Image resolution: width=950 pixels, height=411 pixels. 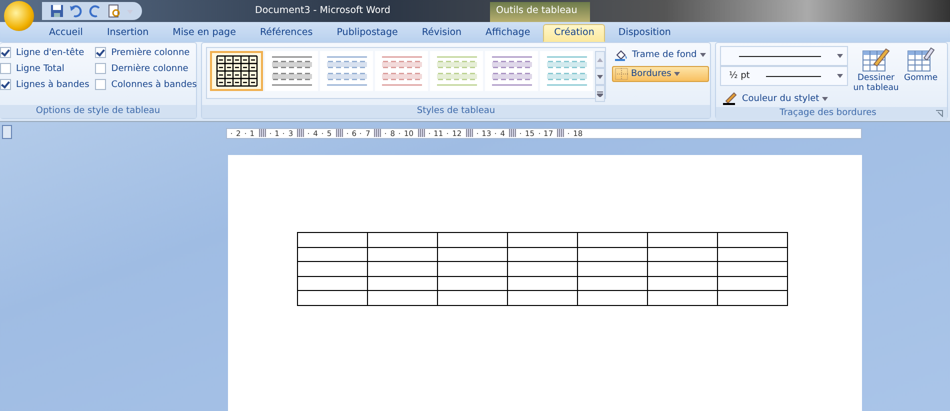 What do you see at coordinates (621, 74) in the screenshot?
I see `borders-icon` at bounding box center [621, 74].